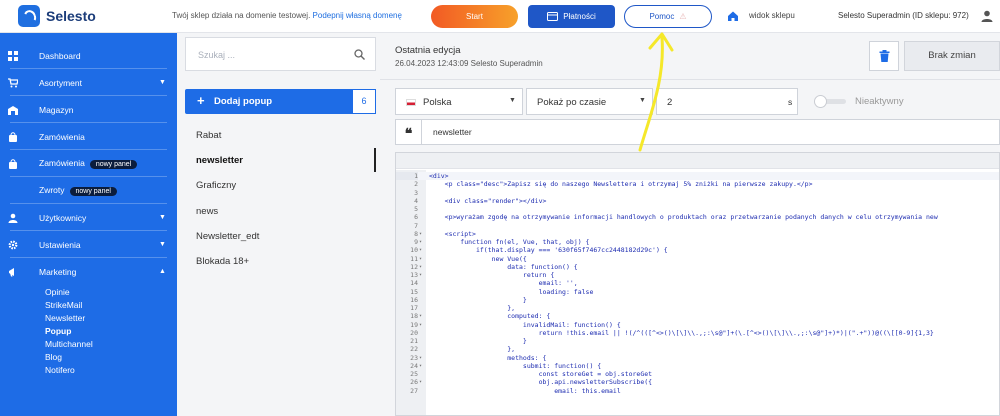  Describe the element at coordinates (772, 15) in the screenshot. I see `shop-view-link: widok sklepu` at that location.